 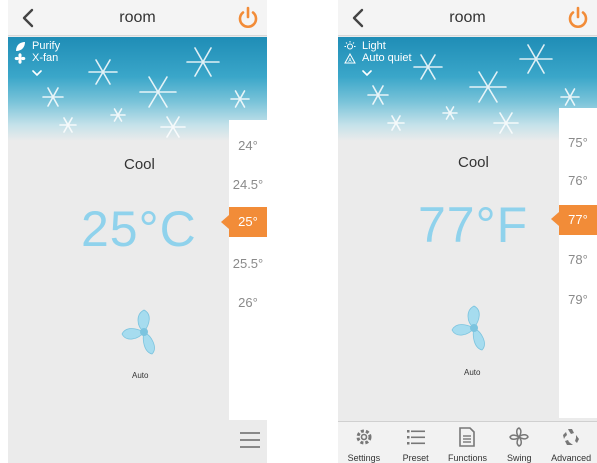 What do you see at coordinates (248, 145) in the screenshot?
I see `temp-option: 24°` at bounding box center [248, 145].